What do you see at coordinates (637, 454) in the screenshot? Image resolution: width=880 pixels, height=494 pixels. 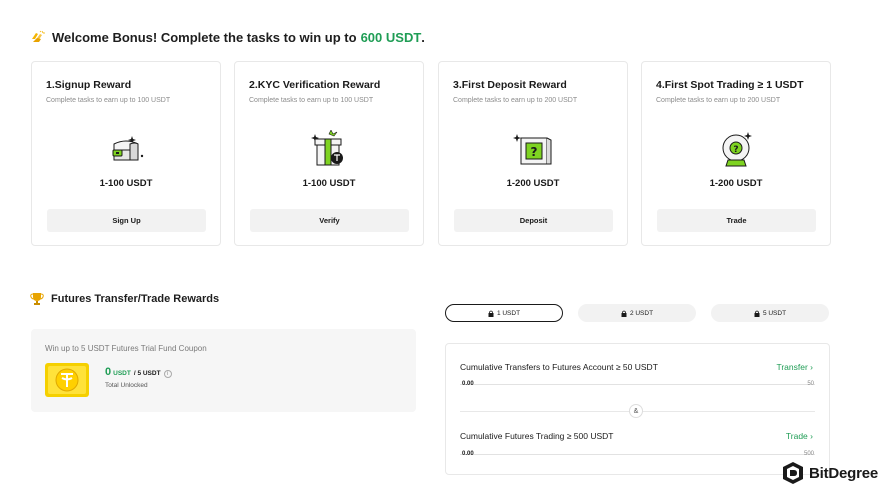 I see `trading-progress-bar` at bounding box center [637, 454].